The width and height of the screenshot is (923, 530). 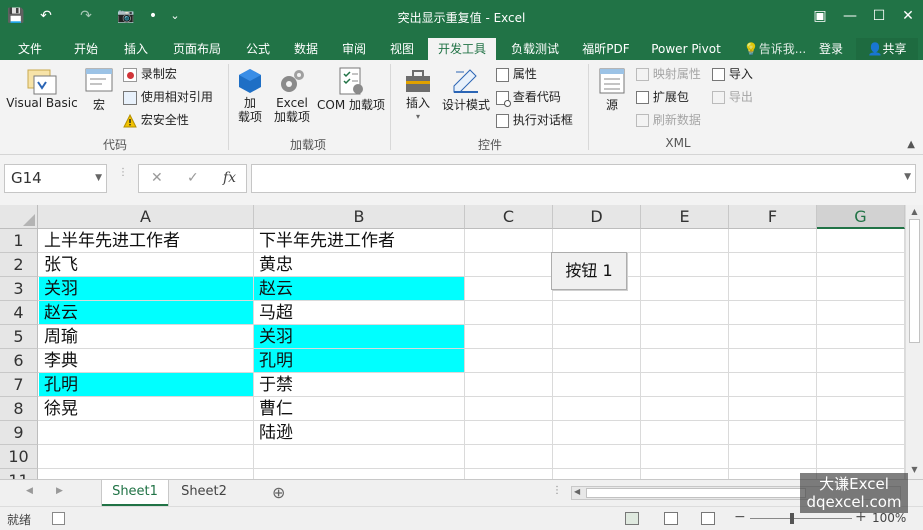 I want to click on expansion-packs-button: 扩展包, so click(x=662, y=97).